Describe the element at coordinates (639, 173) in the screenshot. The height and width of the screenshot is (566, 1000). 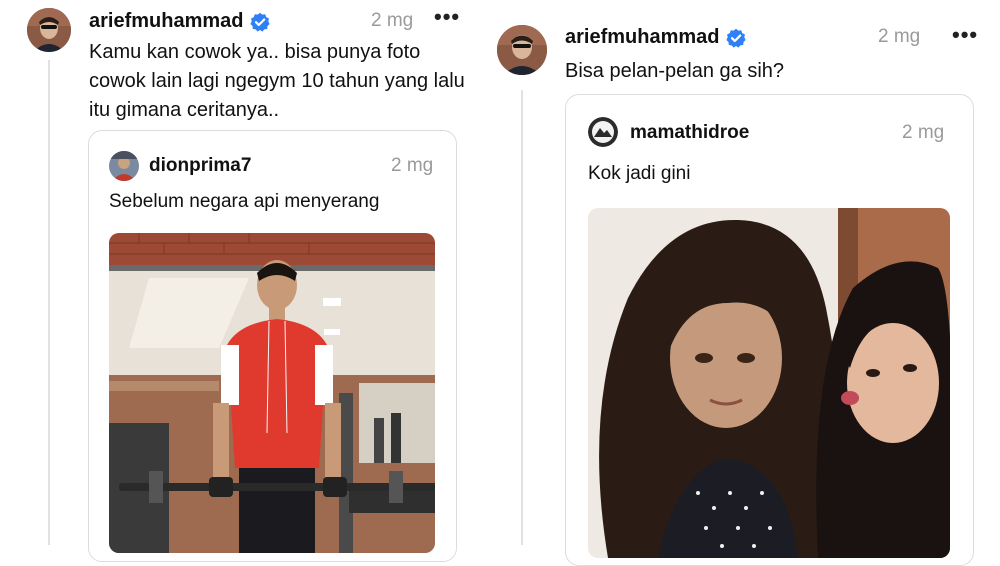
I see `quote-text: Kok jadi gini` at that location.